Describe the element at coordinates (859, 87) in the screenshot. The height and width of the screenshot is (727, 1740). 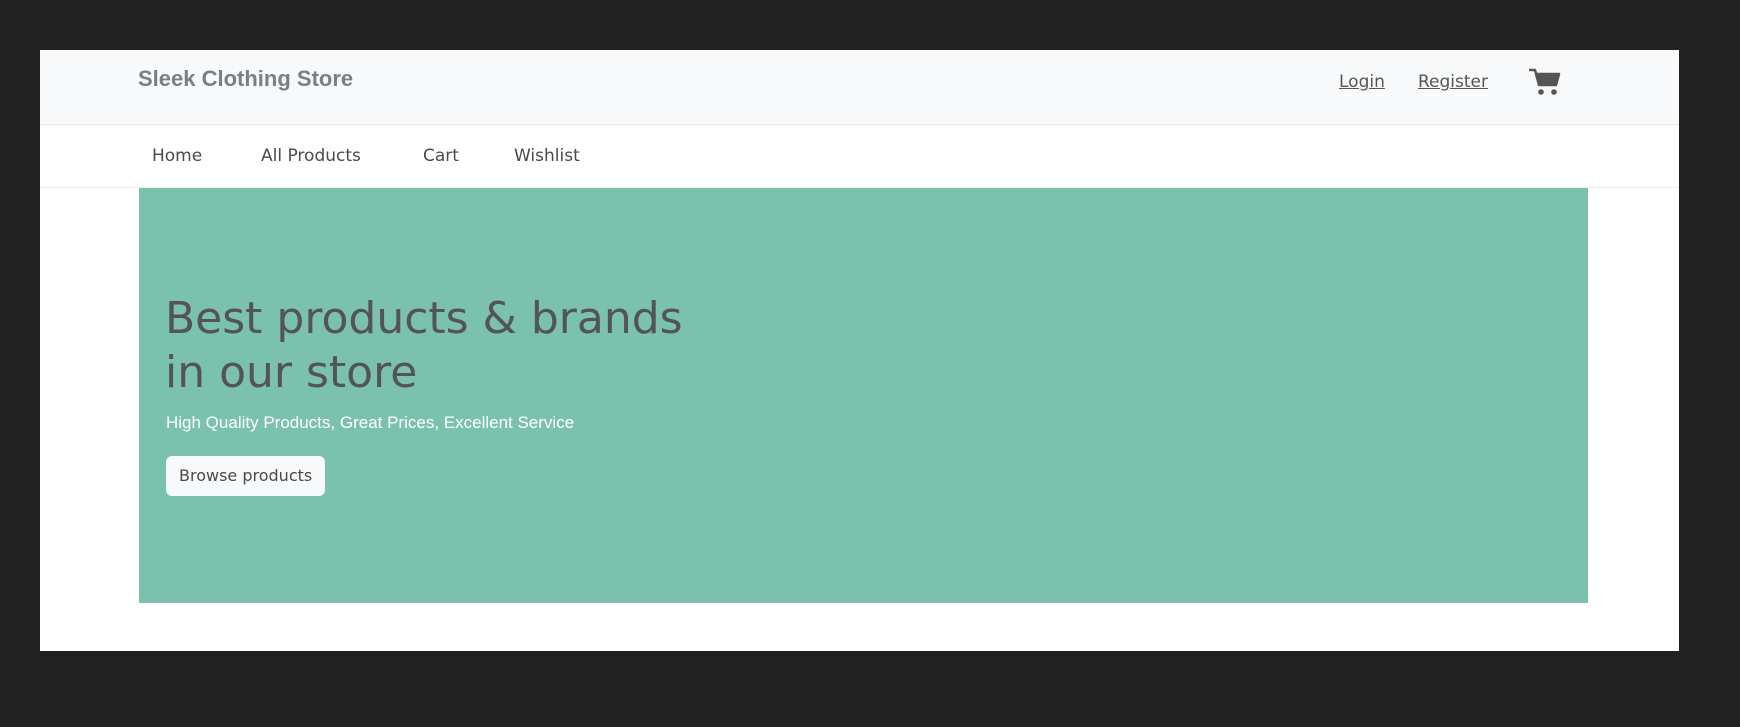
I see `top-header: Sleek Clothing Store Login Register` at that location.